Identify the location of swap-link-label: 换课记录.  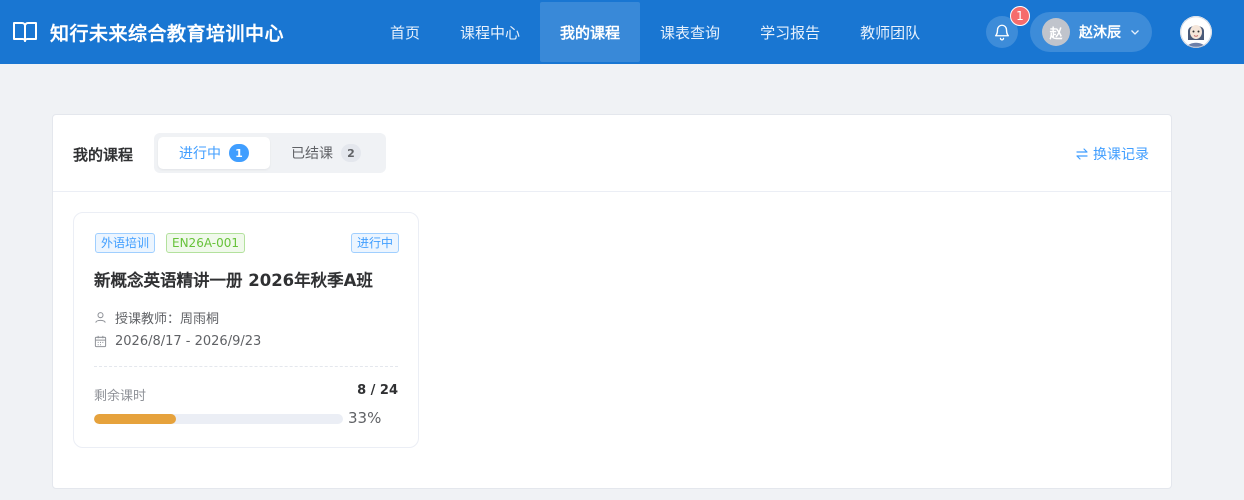
(1121, 155).